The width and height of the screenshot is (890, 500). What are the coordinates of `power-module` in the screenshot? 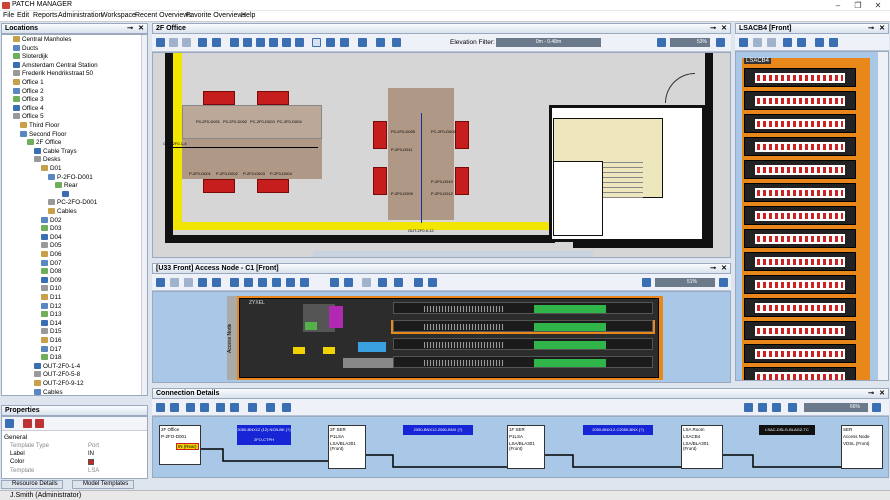 It's located at (336, 317).